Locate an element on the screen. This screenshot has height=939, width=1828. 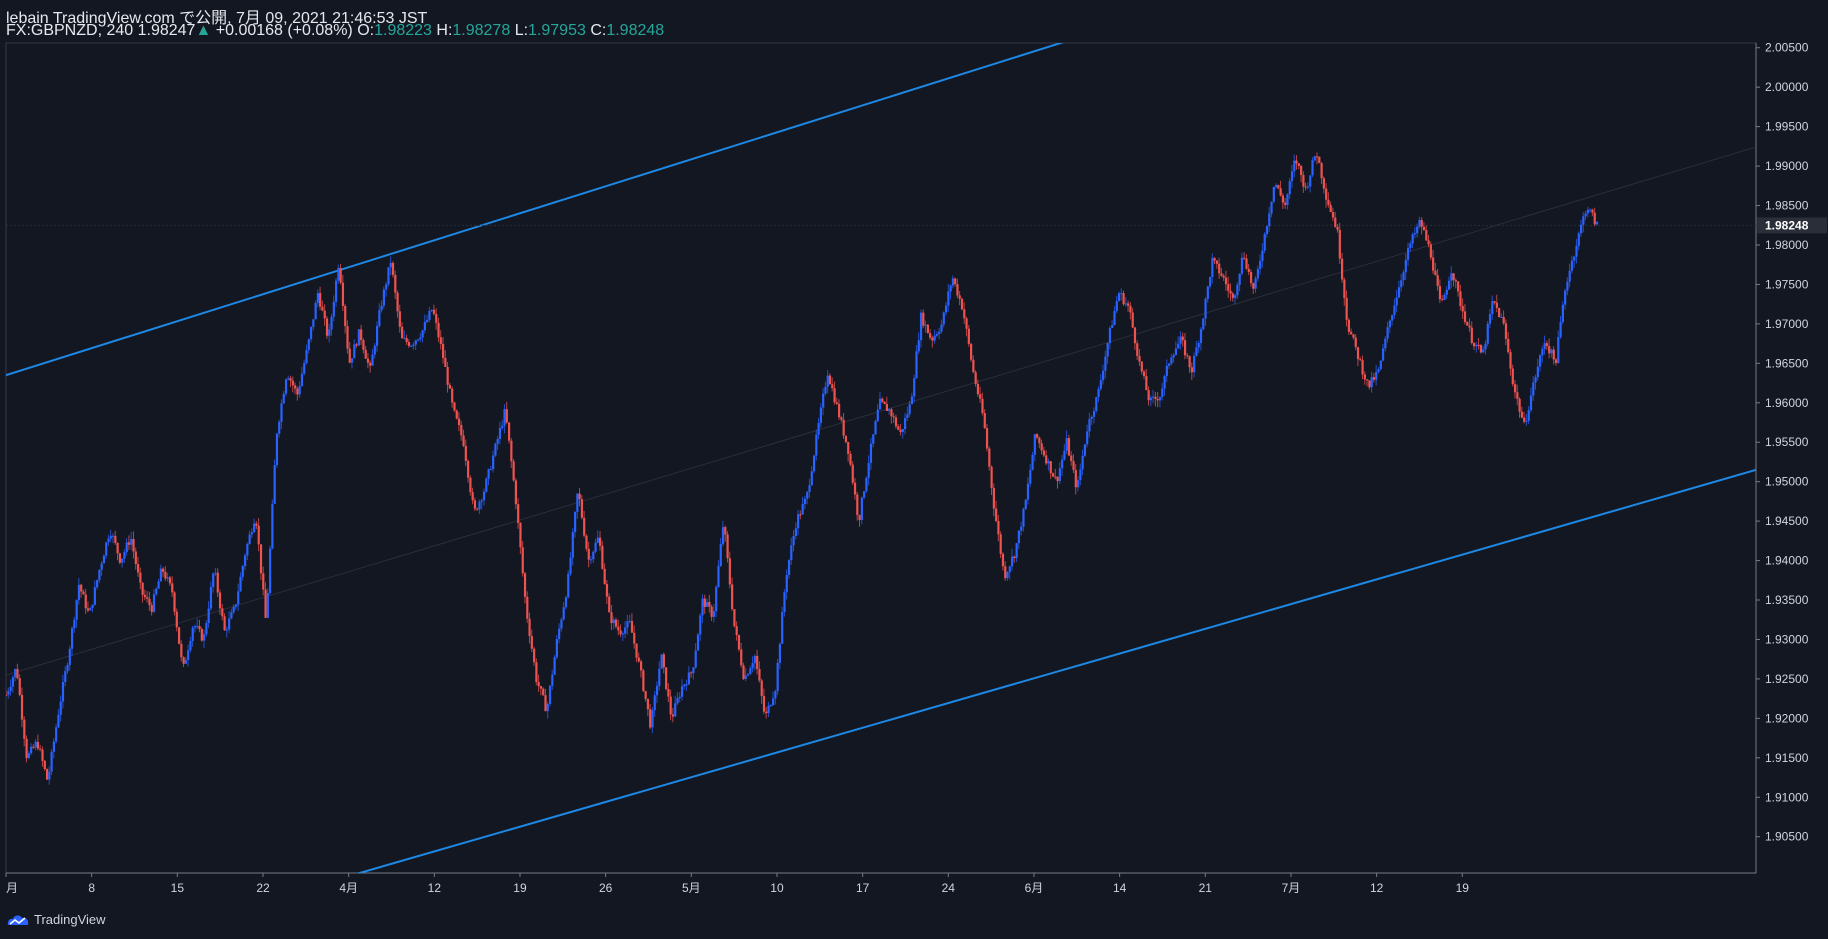
price-tick-label: 1.95500 is located at coordinates (1787, 442).